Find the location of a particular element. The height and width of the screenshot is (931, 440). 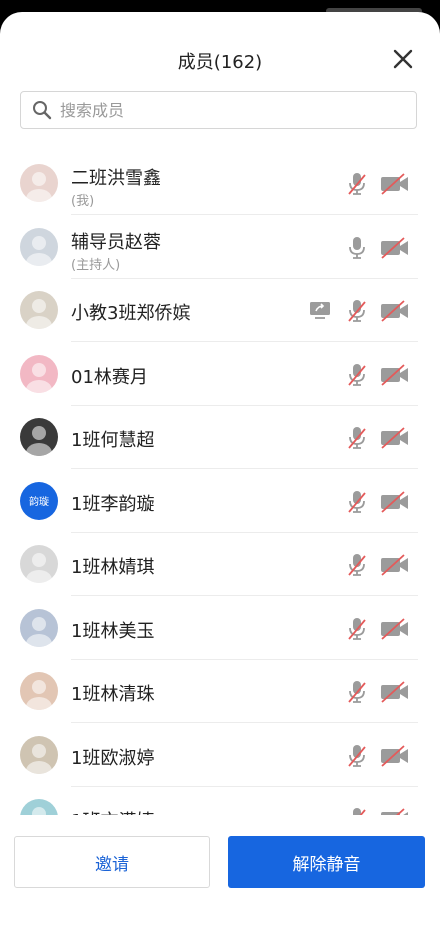

member-role: (我) is located at coordinates (83, 201).